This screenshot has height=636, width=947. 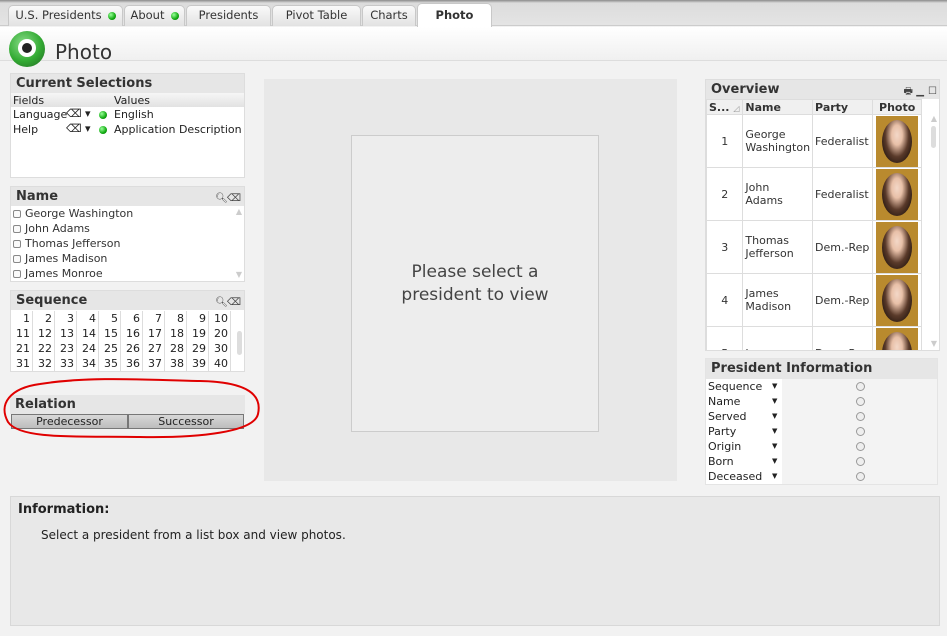 I want to click on name-listbox-title: Name, so click(x=37, y=196).